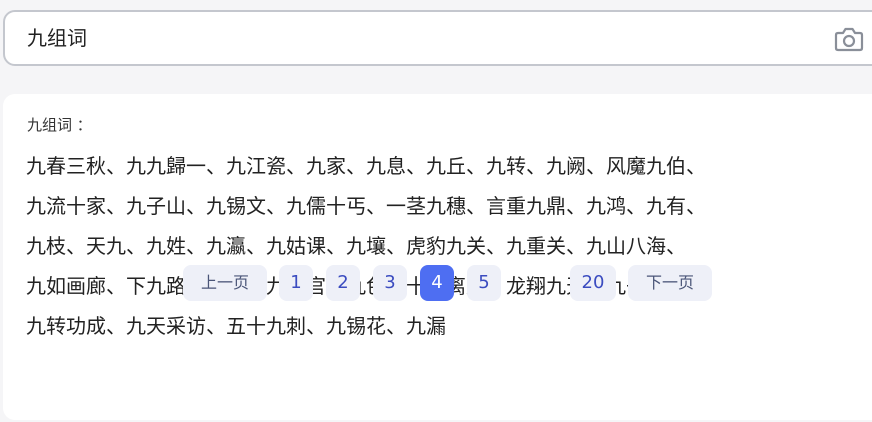 Image resolution: width=872 pixels, height=422 pixels. What do you see at coordinates (484, 283) in the screenshot?
I see `page-5-button: 5` at bounding box center [484, 283].